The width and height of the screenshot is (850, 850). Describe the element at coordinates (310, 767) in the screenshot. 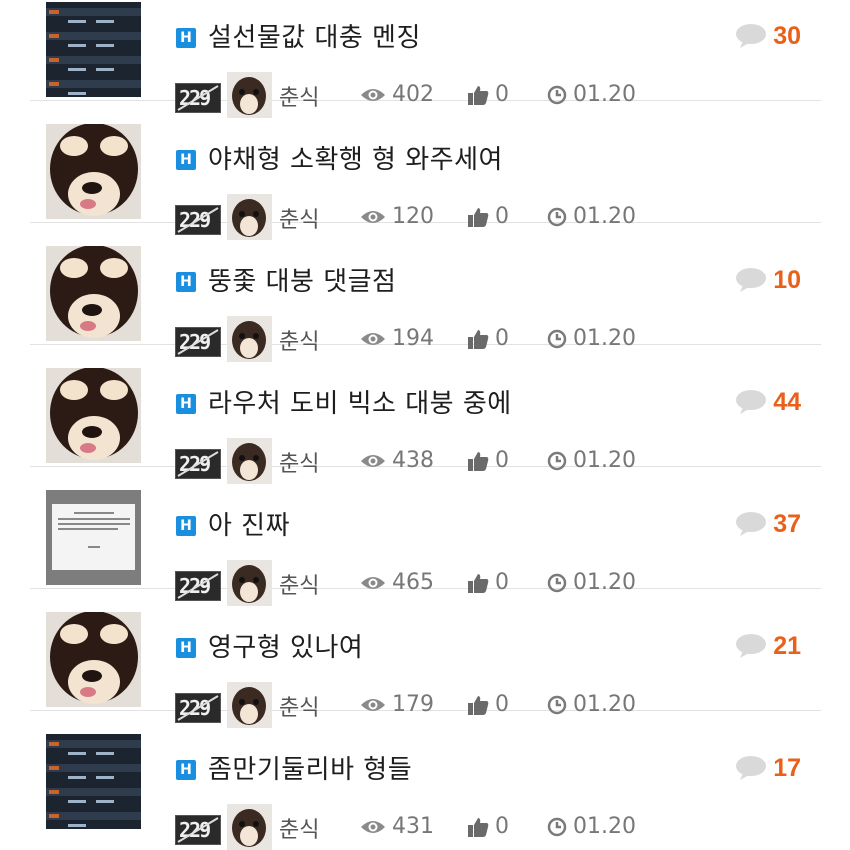

I see `post-title: 좀만기둘리바 형들` at that location.